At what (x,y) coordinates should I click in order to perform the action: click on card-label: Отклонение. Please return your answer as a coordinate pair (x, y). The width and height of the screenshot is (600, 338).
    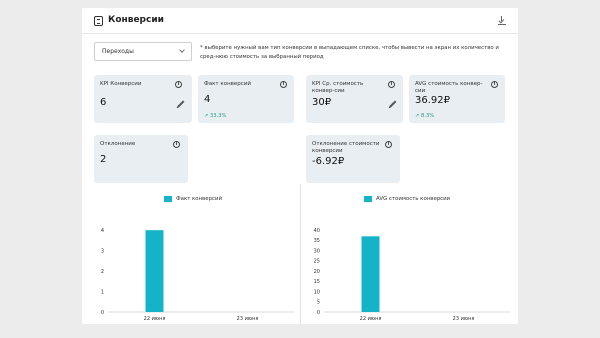
    Looking at the image, I should click on (118, 144).